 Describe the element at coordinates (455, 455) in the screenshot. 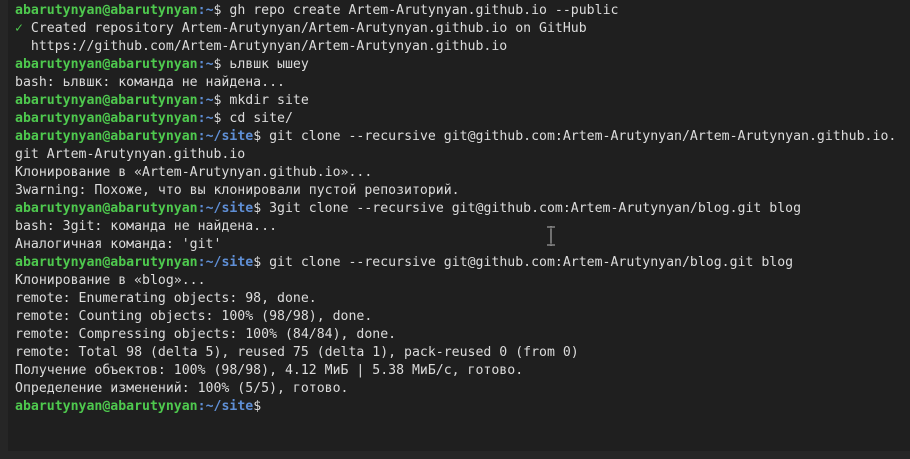

I see `bottom-strip` at that location.